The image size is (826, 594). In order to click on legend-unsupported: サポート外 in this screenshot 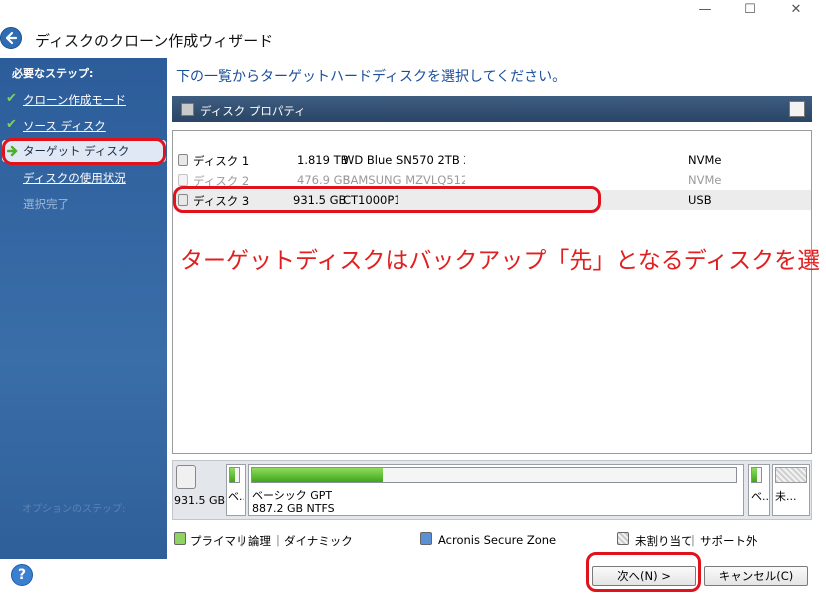, I will do `click(729, 541)`.